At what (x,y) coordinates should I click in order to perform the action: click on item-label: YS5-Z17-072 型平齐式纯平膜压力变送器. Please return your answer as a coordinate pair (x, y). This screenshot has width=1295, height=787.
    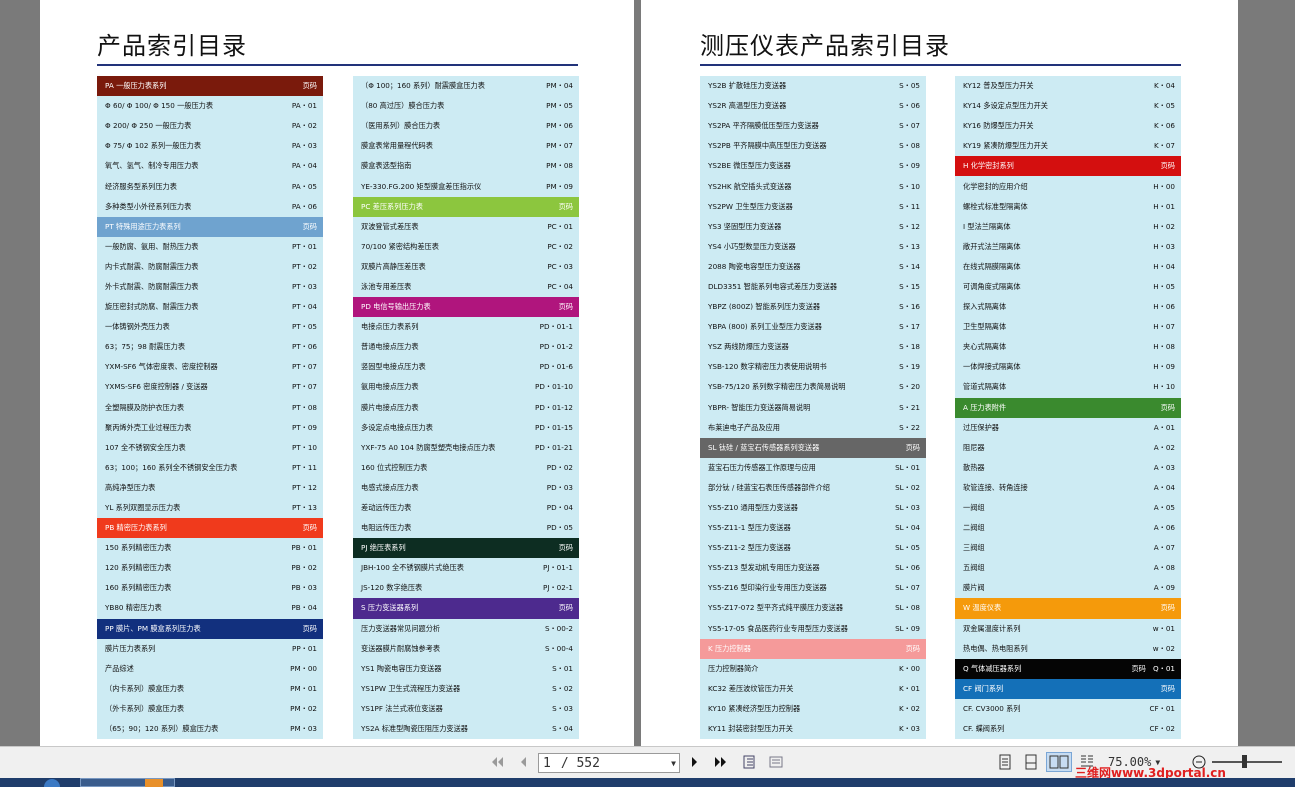
    Looking at the image, I should click on (776, 608).